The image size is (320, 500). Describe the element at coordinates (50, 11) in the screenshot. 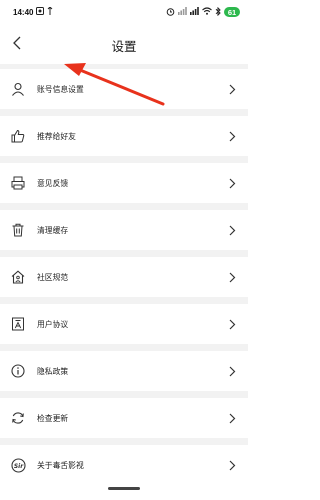

I see `signal-alt-icon` at that location.